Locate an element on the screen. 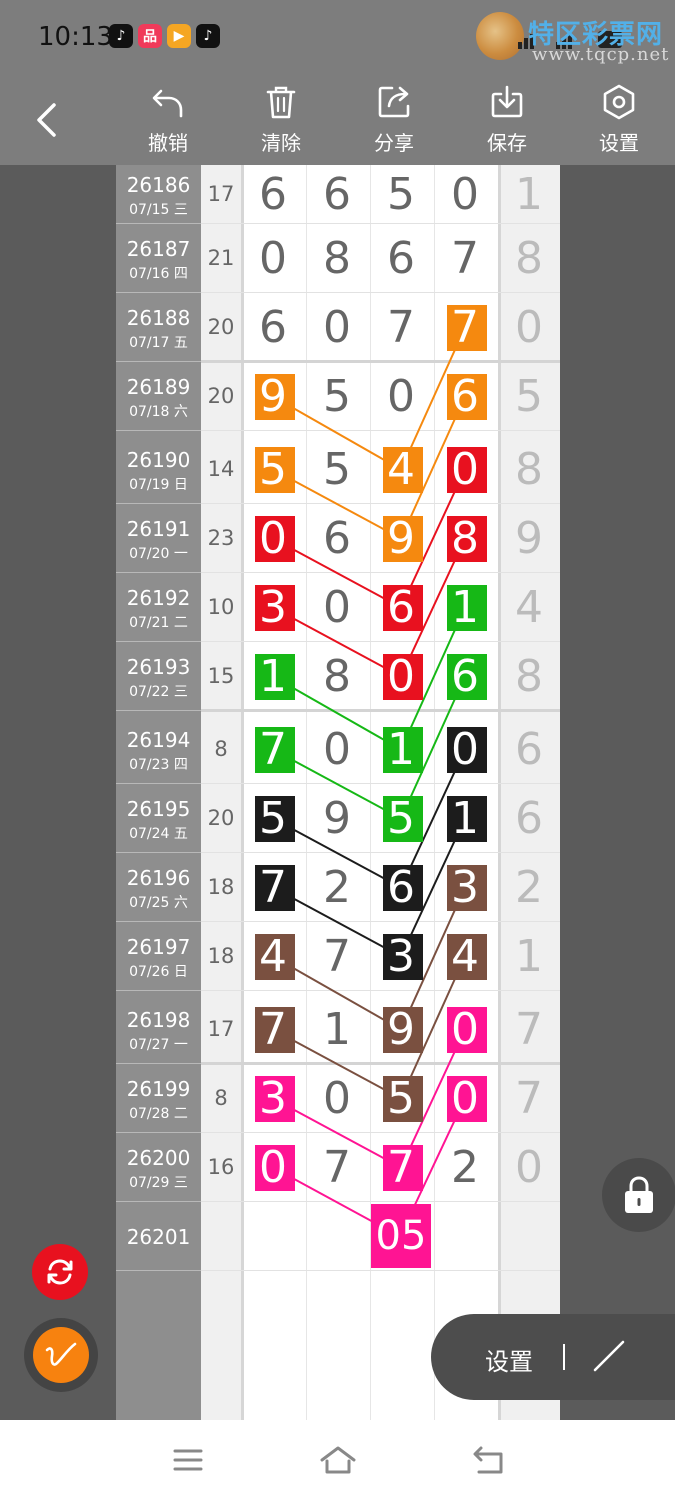 The width and height of the screenshot is (675, 1500). pen-button is located at coordinates (61, 1355).